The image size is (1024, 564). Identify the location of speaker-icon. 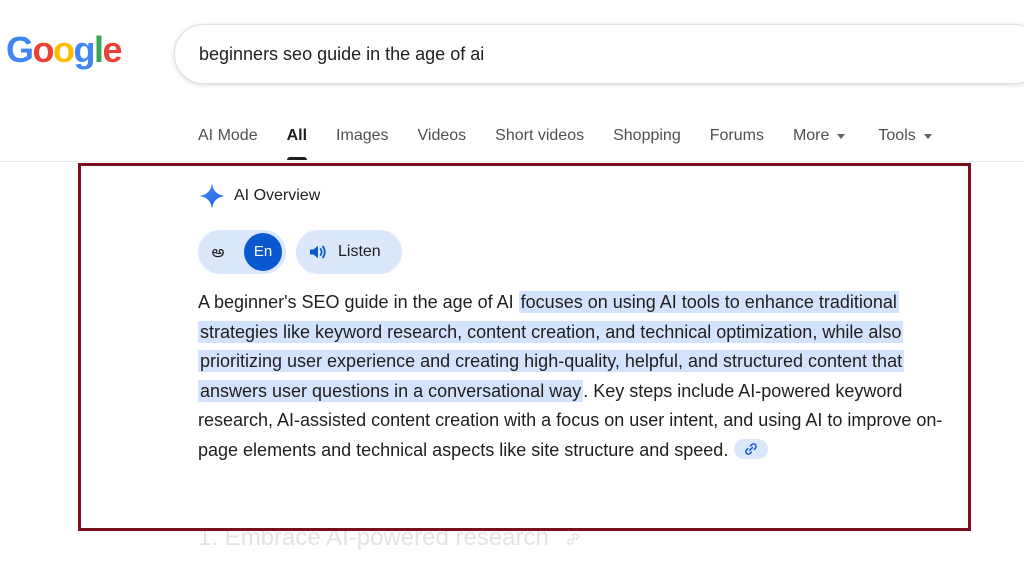
(318, 252).